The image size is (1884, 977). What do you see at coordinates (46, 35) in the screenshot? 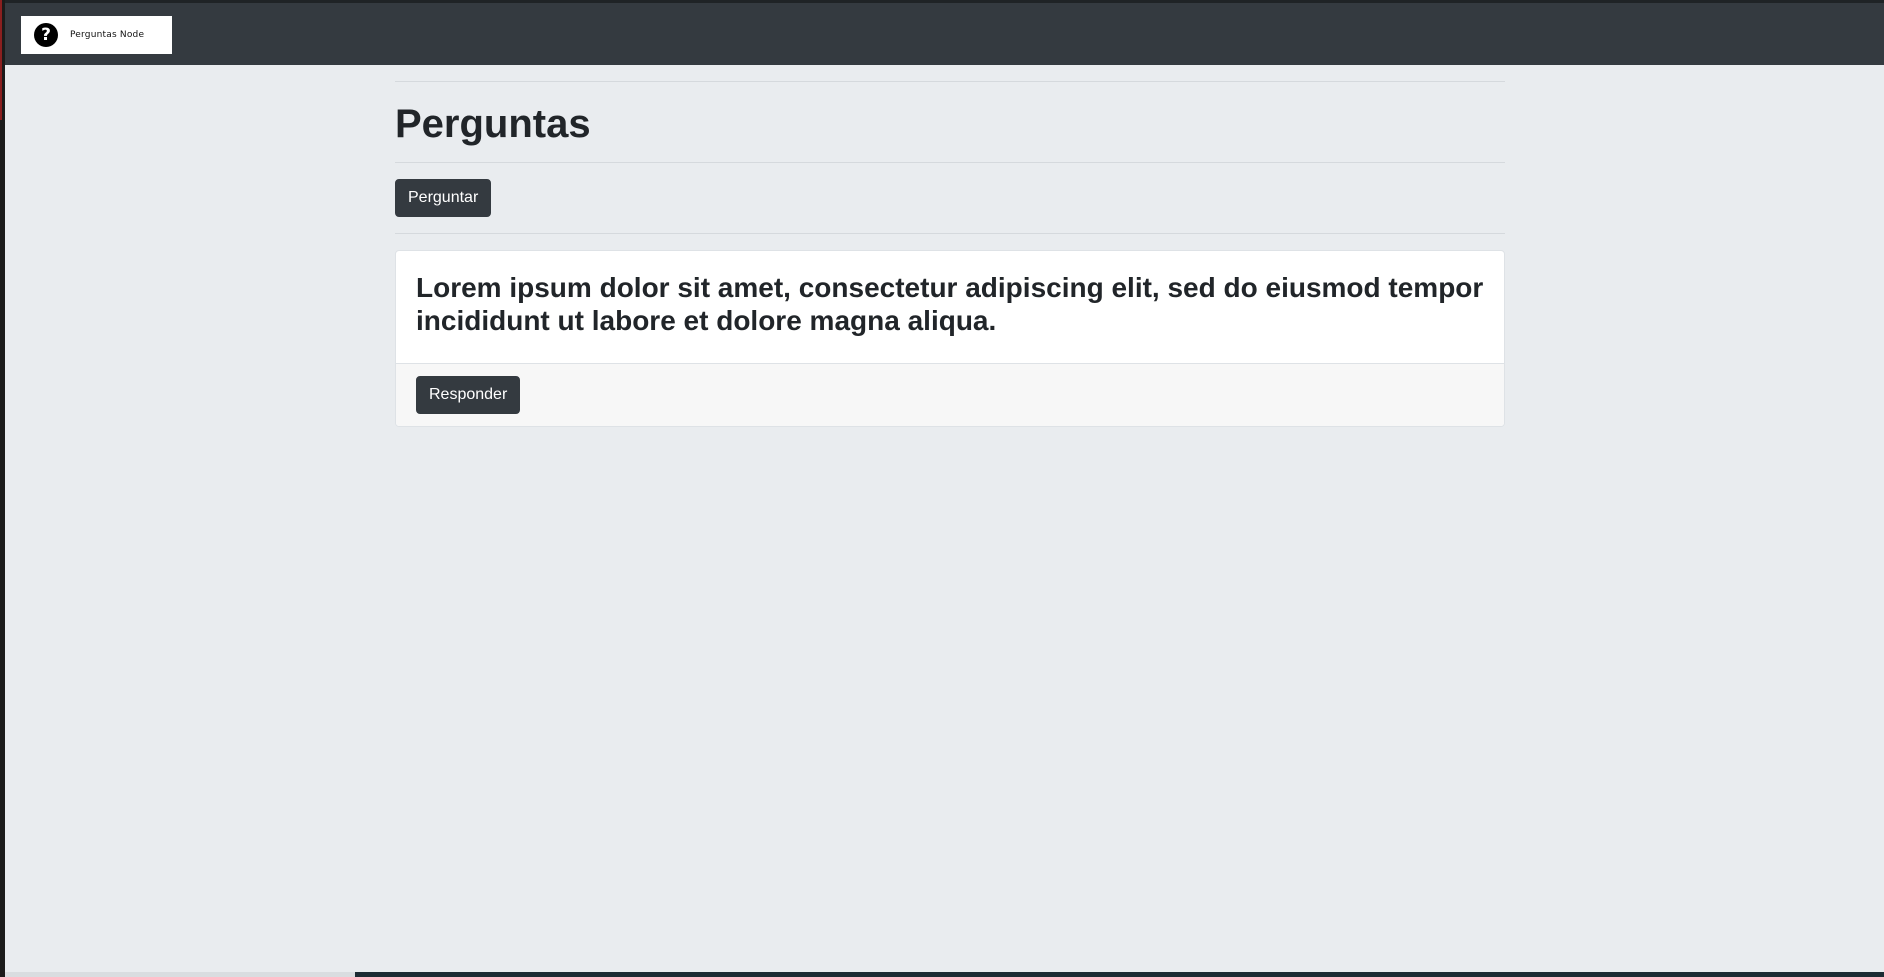
I see `question-circle-icon: ?` at bounding box center [46, 35].